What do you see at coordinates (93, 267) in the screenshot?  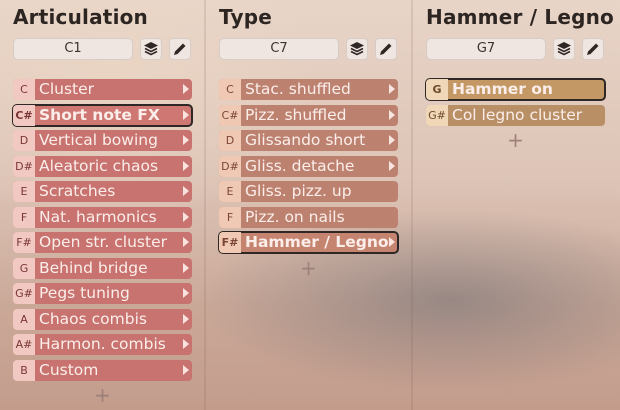 I see `item-label: Behind bridge` at bounding box center [93, 267].